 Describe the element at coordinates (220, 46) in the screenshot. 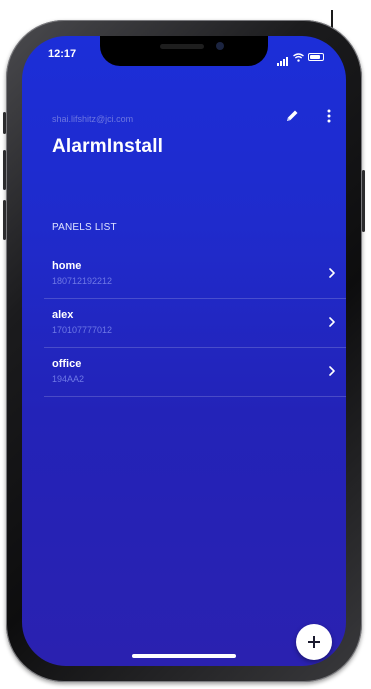

I see `front-camera` at that location.